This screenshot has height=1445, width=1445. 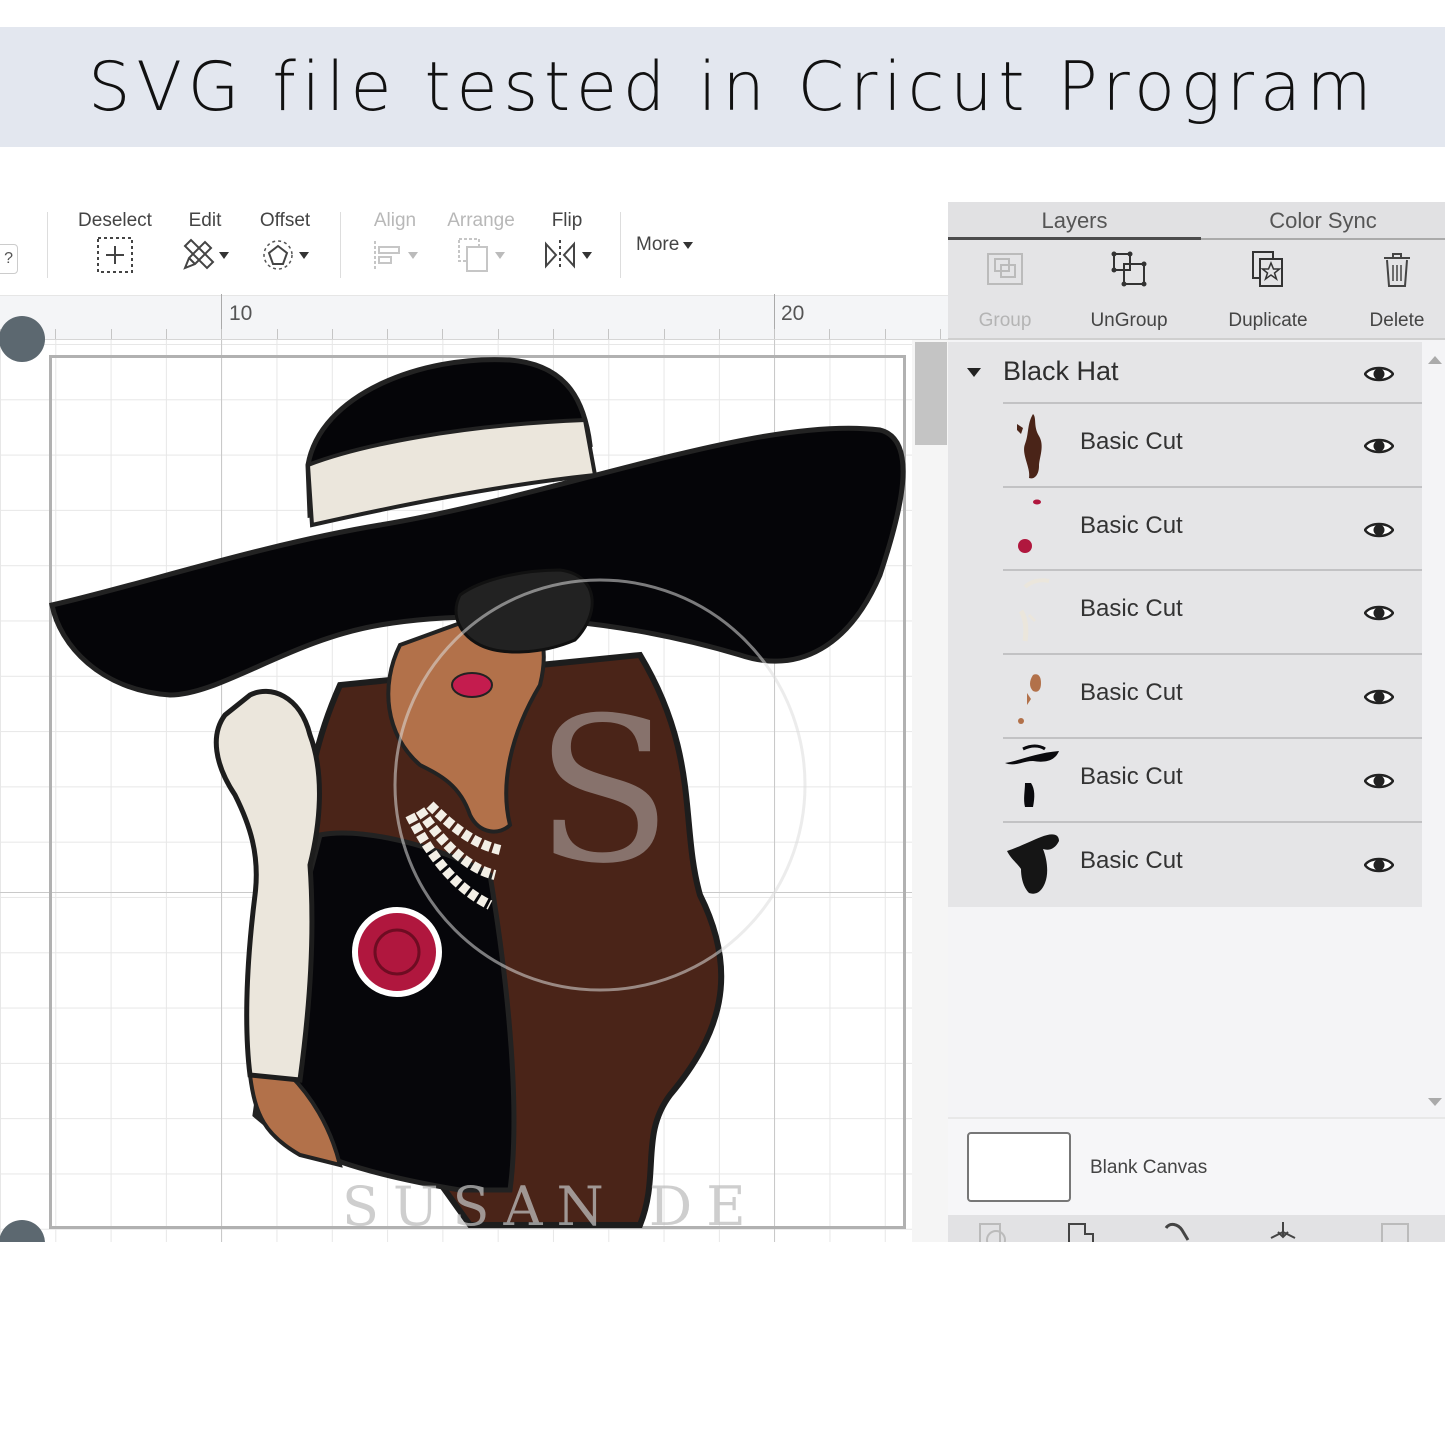 I want to click on layer-actions: Group UnGroup Duplicate Delete, so click(x=1196, y=290).